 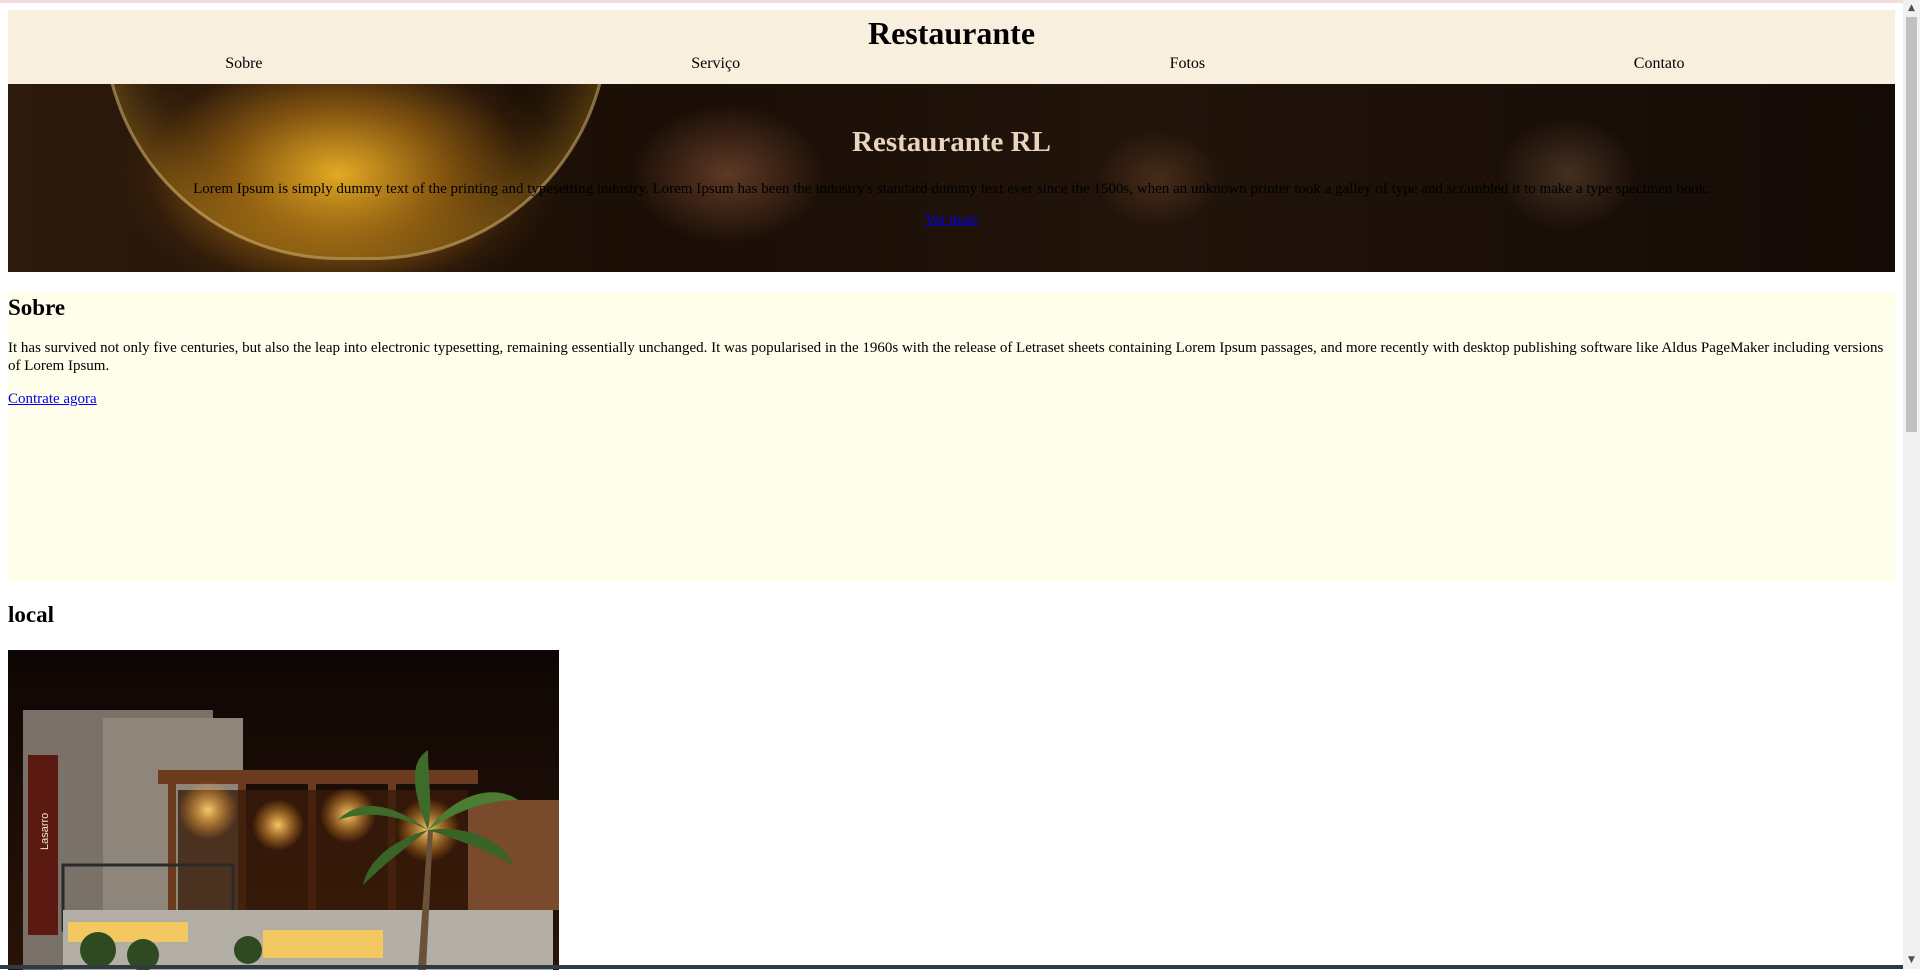 What do you see at coordinates (1911, 8) in the screenshot?
I see `arrow-up-icon: ▲` at bounding box center [1911, 8].